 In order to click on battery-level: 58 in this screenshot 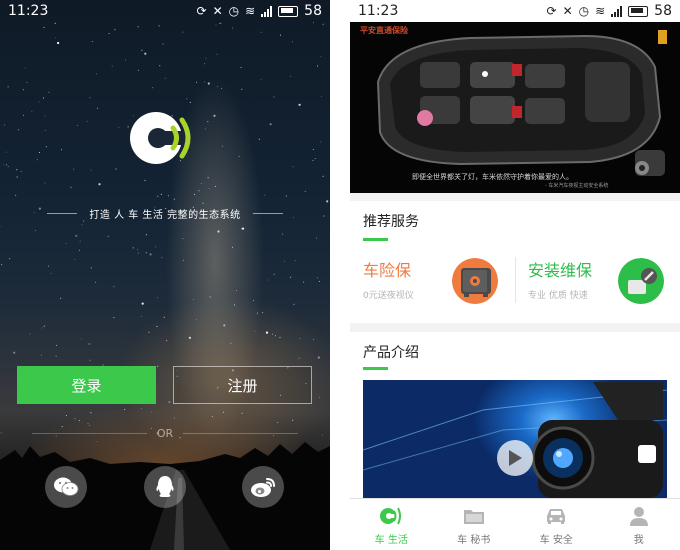, I will do `click(663, 11)`.